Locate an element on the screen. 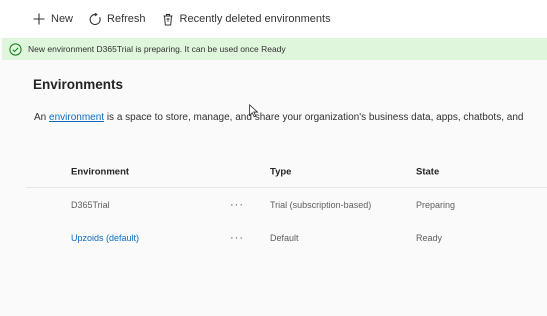 Image resolution: width=547 pixels, height=316 pixels. new-button-label: New is located at coordinates (62, 19).